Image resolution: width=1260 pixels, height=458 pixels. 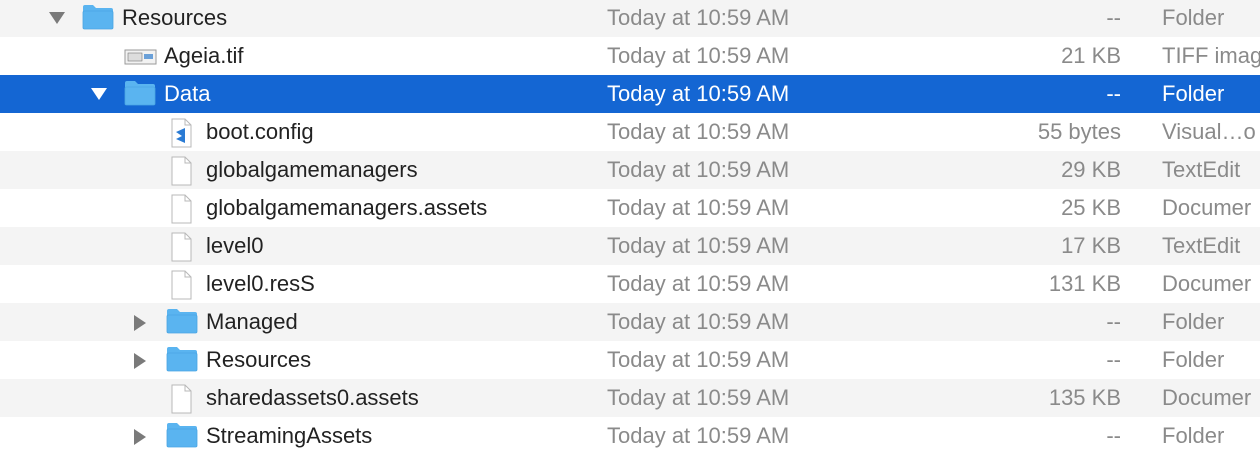 I want to click on folder-row: Managed Today at 10:59 AM -- Folder, so click(x=630, y=322).